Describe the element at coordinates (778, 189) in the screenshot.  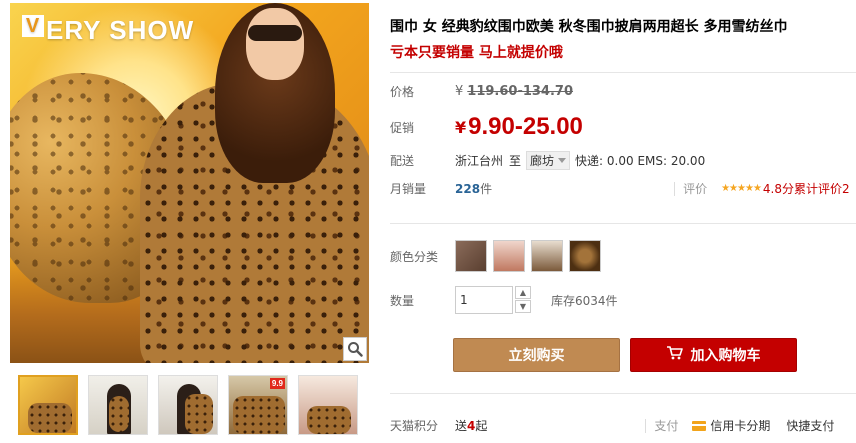
I see `rating-score: 4.8分` at that location.